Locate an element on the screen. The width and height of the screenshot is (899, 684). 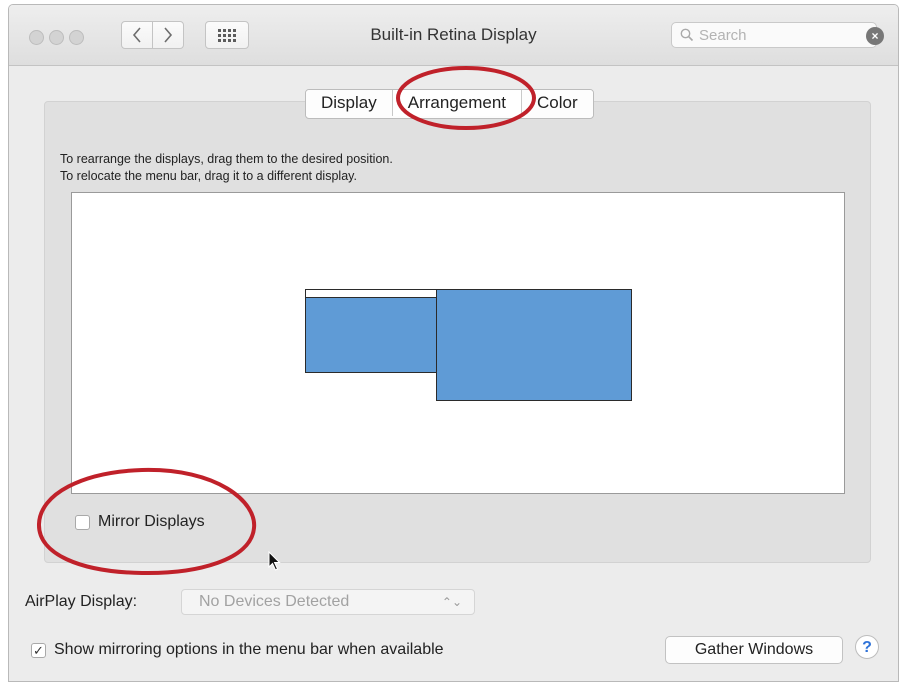
mirror-displays-checkbox is located at coordinates (82, 522).